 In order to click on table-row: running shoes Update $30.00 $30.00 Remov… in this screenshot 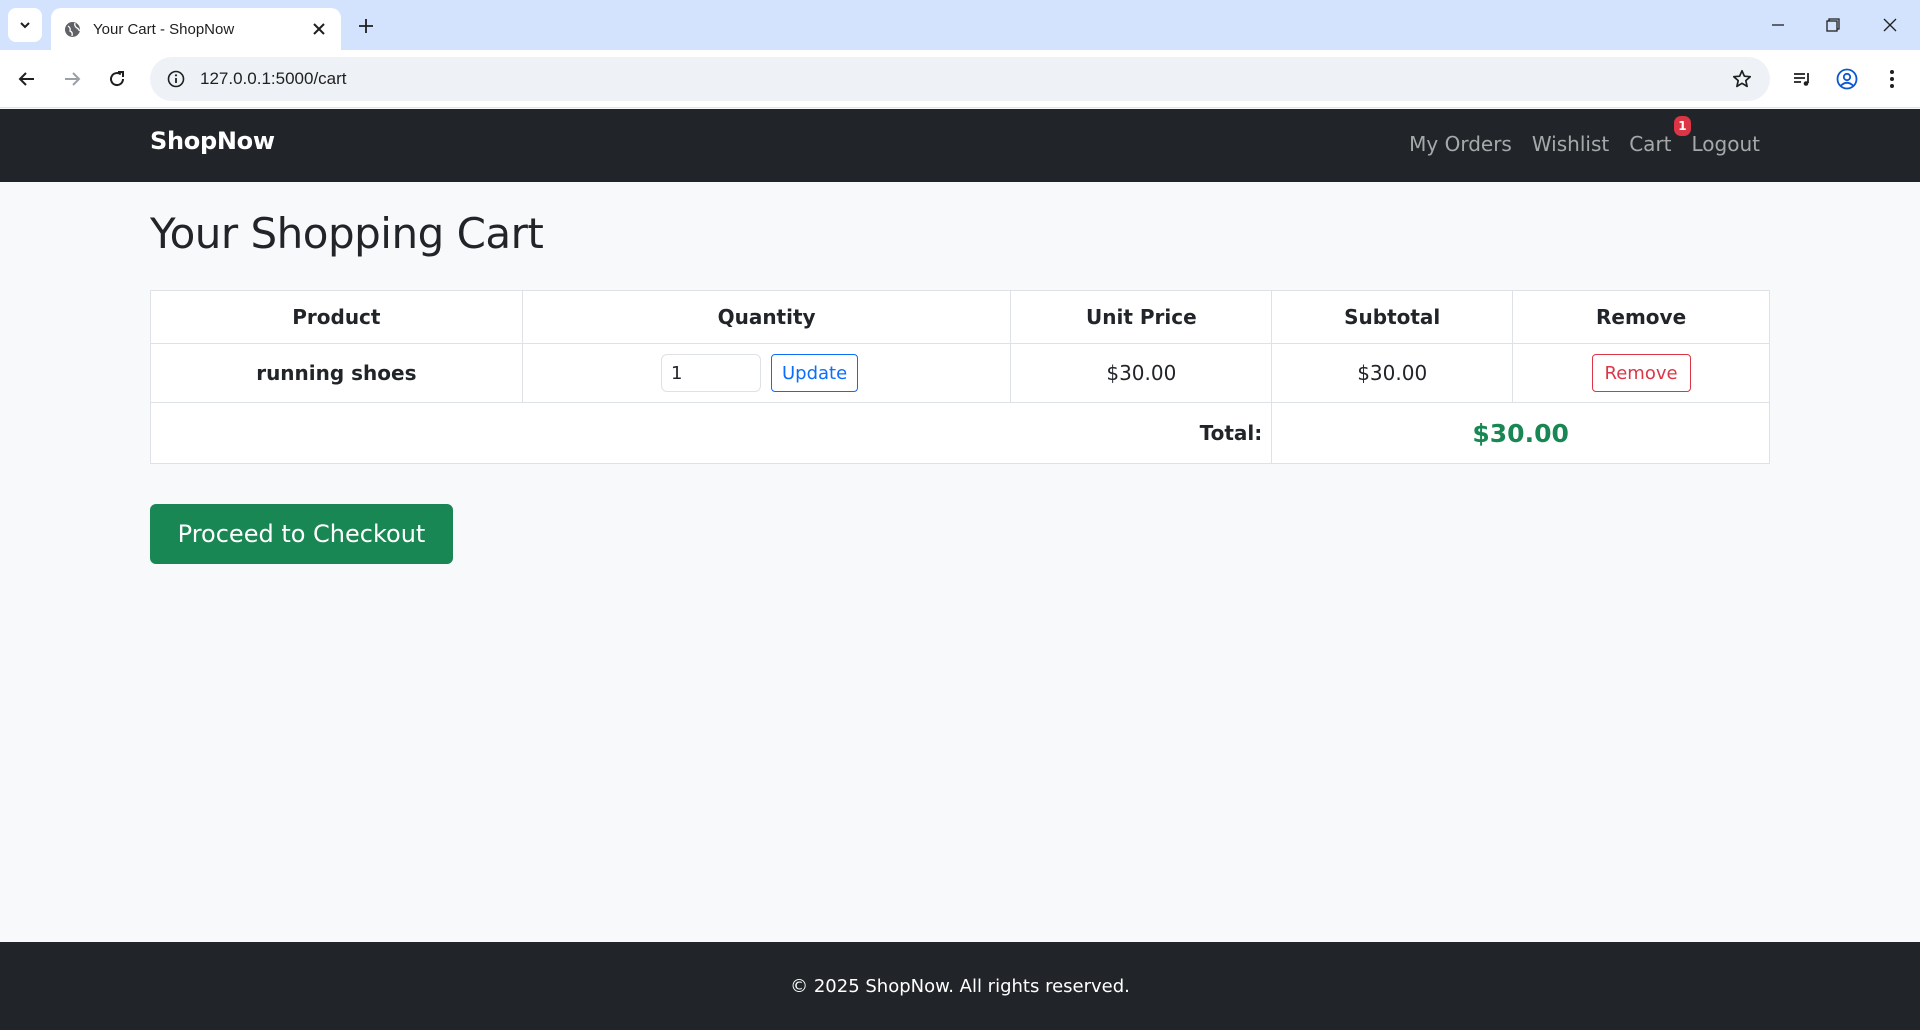, I will do `click(960, 373)`.